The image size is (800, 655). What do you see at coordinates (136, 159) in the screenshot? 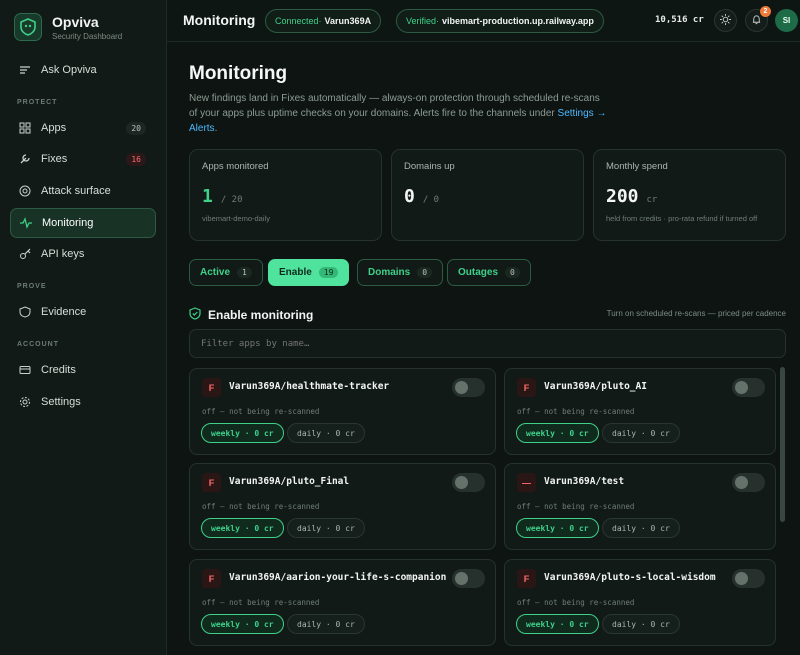
I see `fixes-count-badge: 16` at bounding box center [136, 159].